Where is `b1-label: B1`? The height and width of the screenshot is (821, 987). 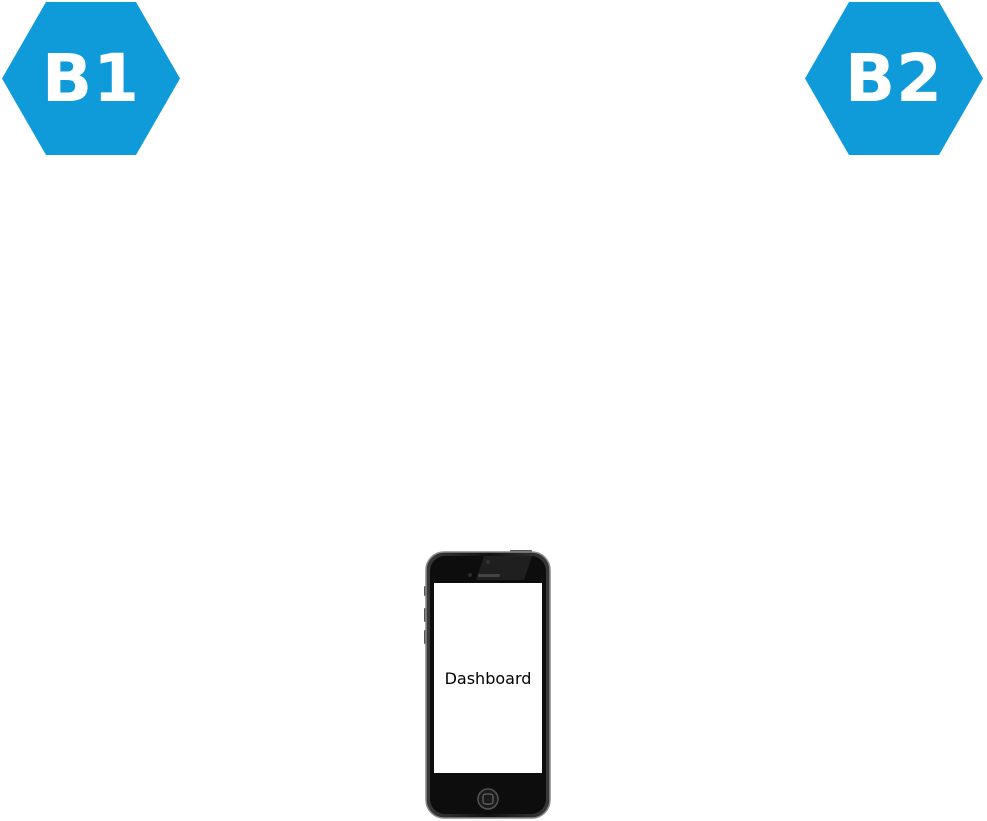 b1-label: B1 is located at coordinates (91, 78).